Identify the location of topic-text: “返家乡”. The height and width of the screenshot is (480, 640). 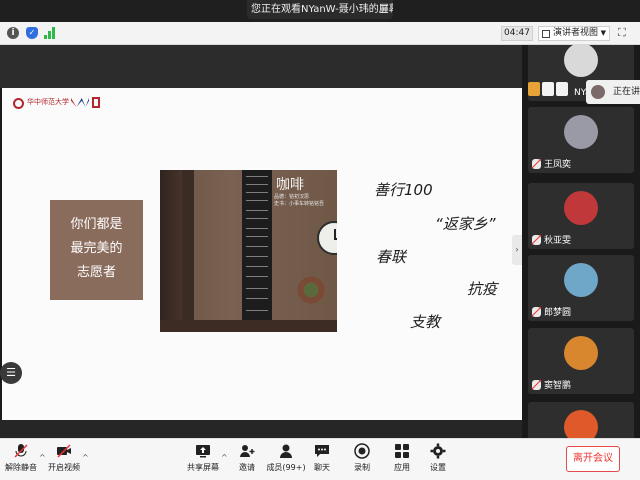
(465, 224).